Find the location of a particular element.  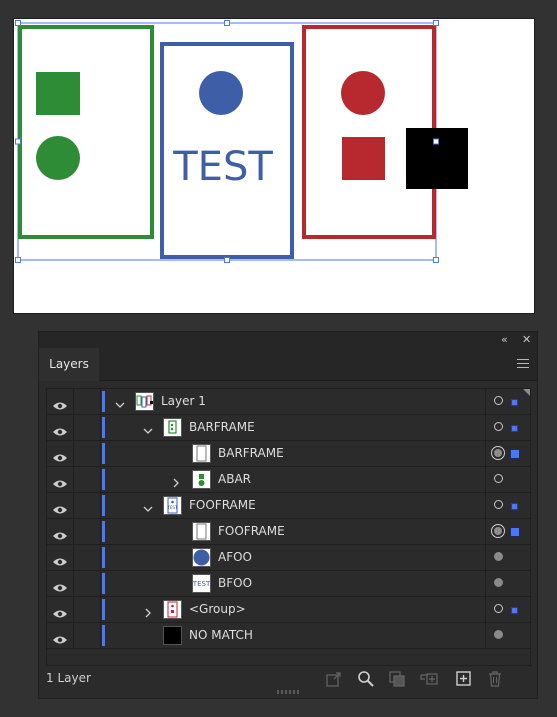

layer-item: <Group> is located at coordinates (296, 609).